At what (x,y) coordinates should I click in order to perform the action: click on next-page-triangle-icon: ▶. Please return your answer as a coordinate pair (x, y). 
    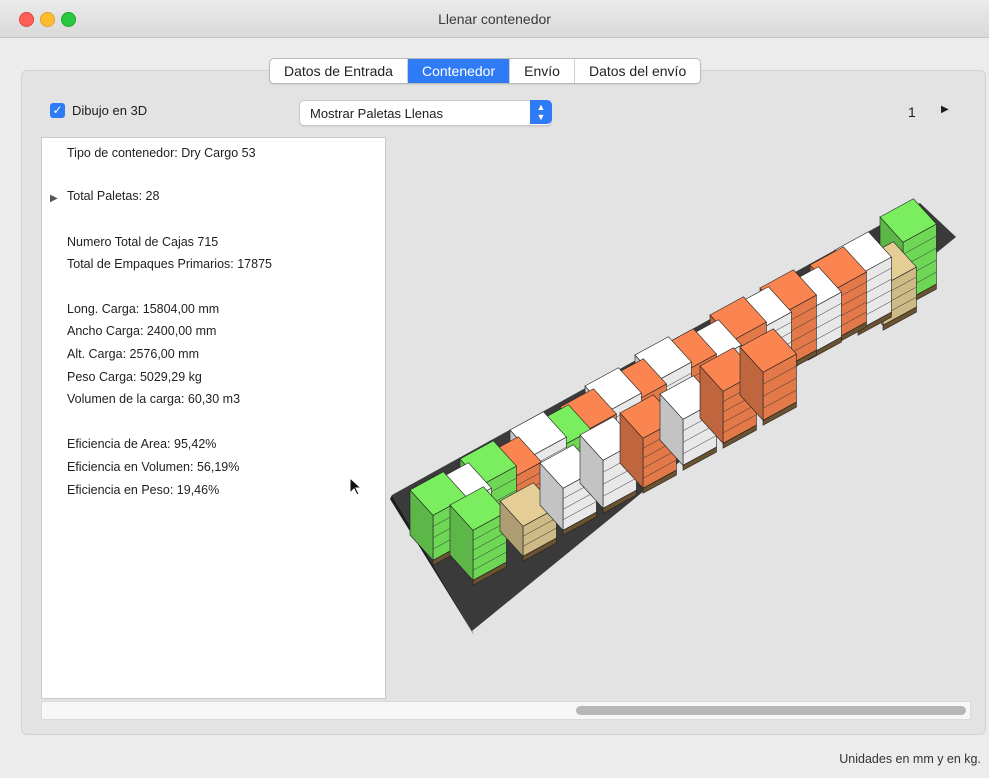
    Looking at the image, I should click on (945, 109).